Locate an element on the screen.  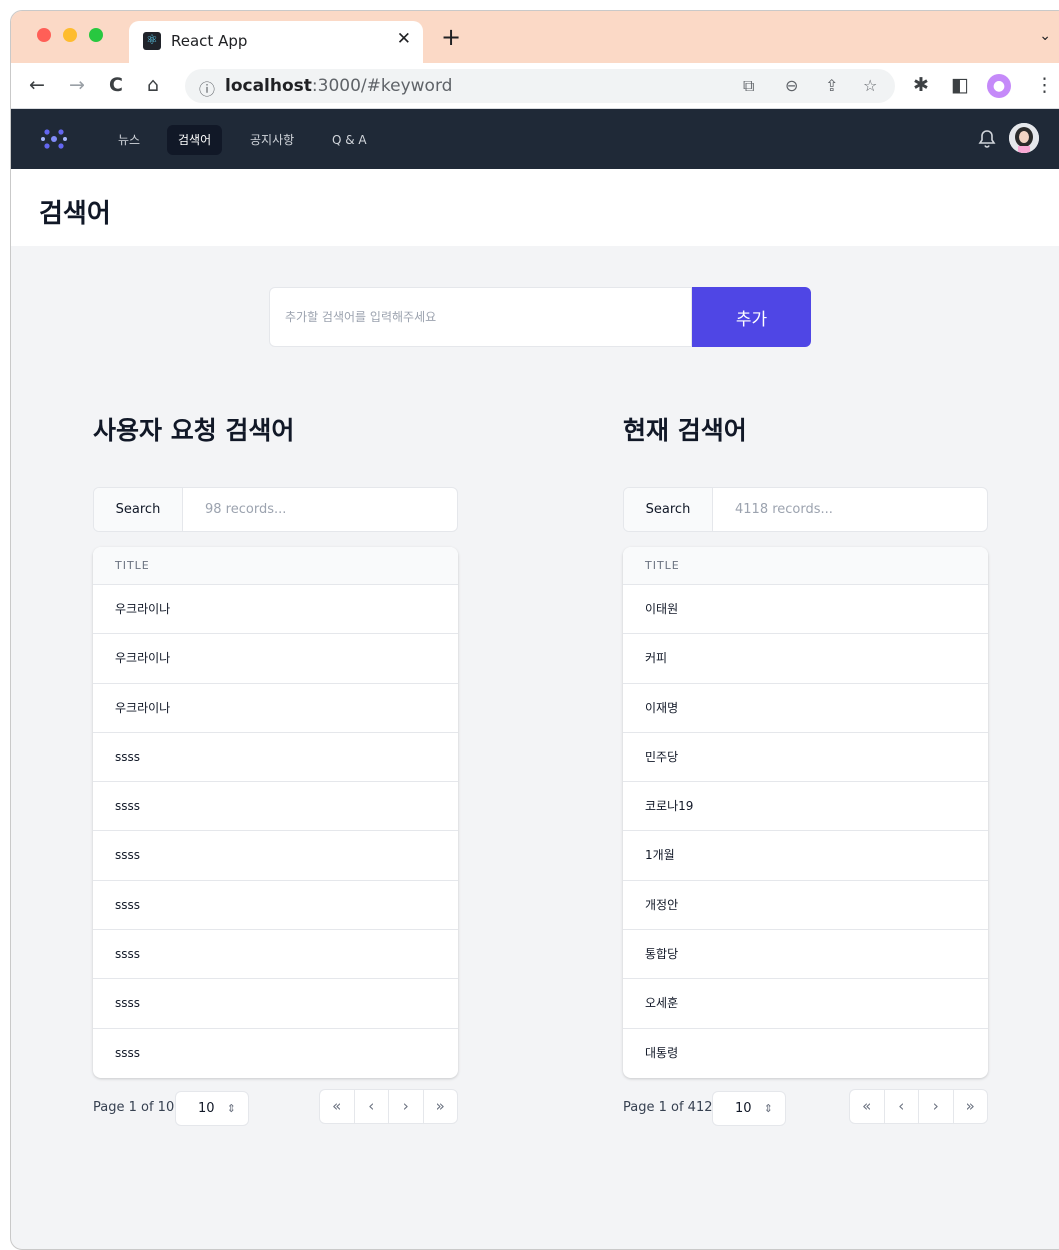
nav-item-notices: 공지사항 is located at coordinates (272, 140).